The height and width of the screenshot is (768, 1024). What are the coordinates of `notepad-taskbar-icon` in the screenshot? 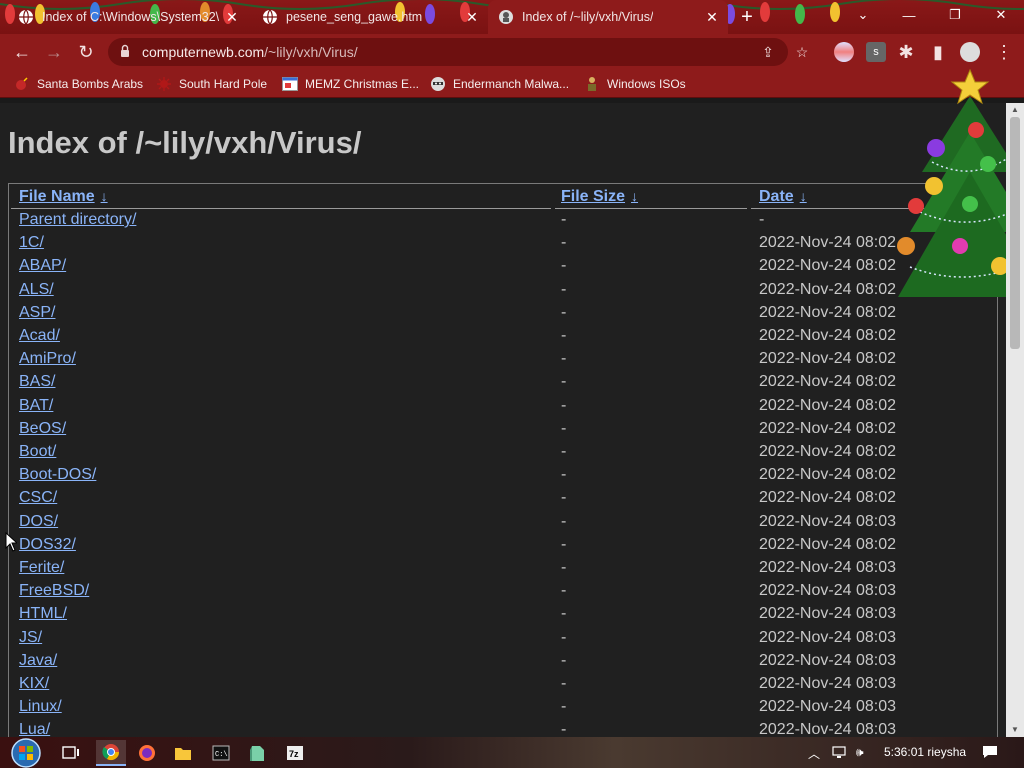 It's located at (257, 753).